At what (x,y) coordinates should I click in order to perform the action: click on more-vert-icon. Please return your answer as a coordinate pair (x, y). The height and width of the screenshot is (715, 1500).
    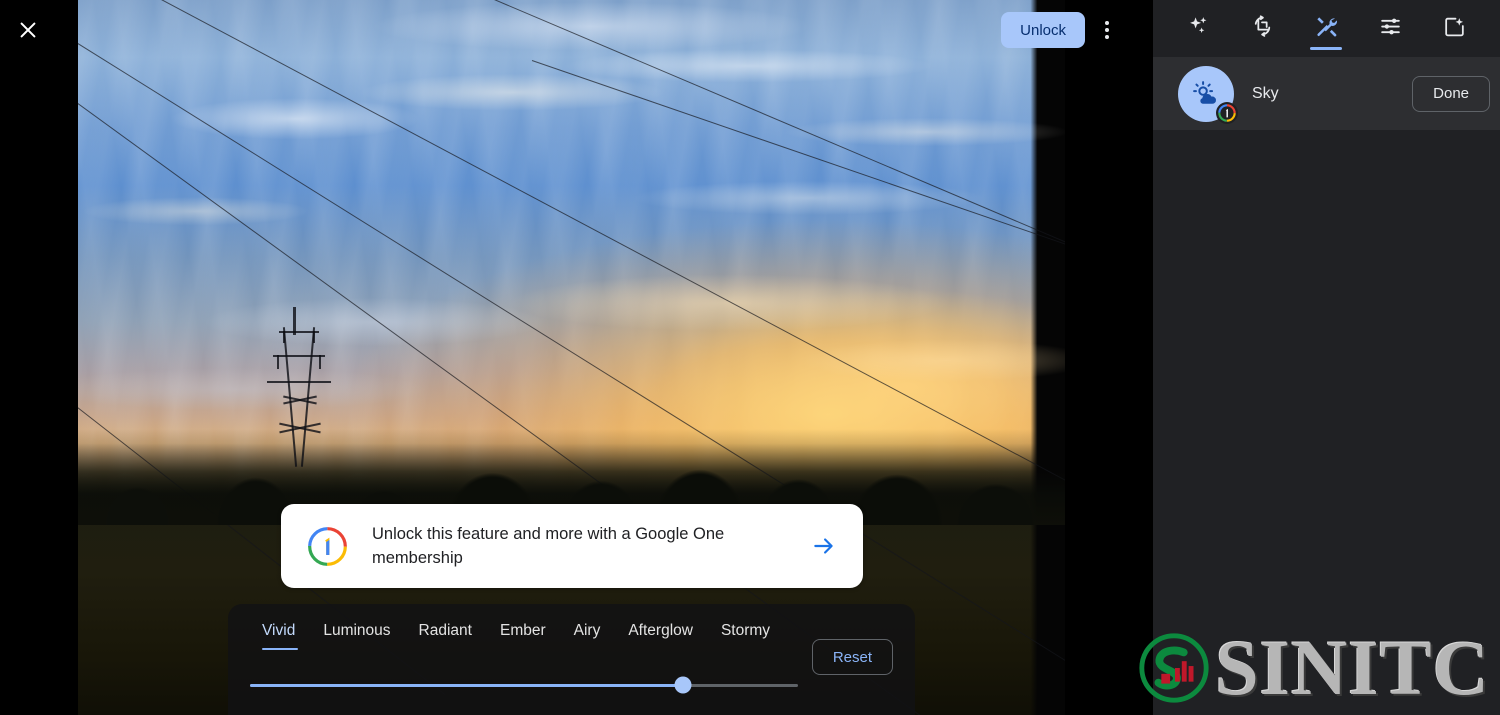
    Looking at the image, I should click on (1107, 30).